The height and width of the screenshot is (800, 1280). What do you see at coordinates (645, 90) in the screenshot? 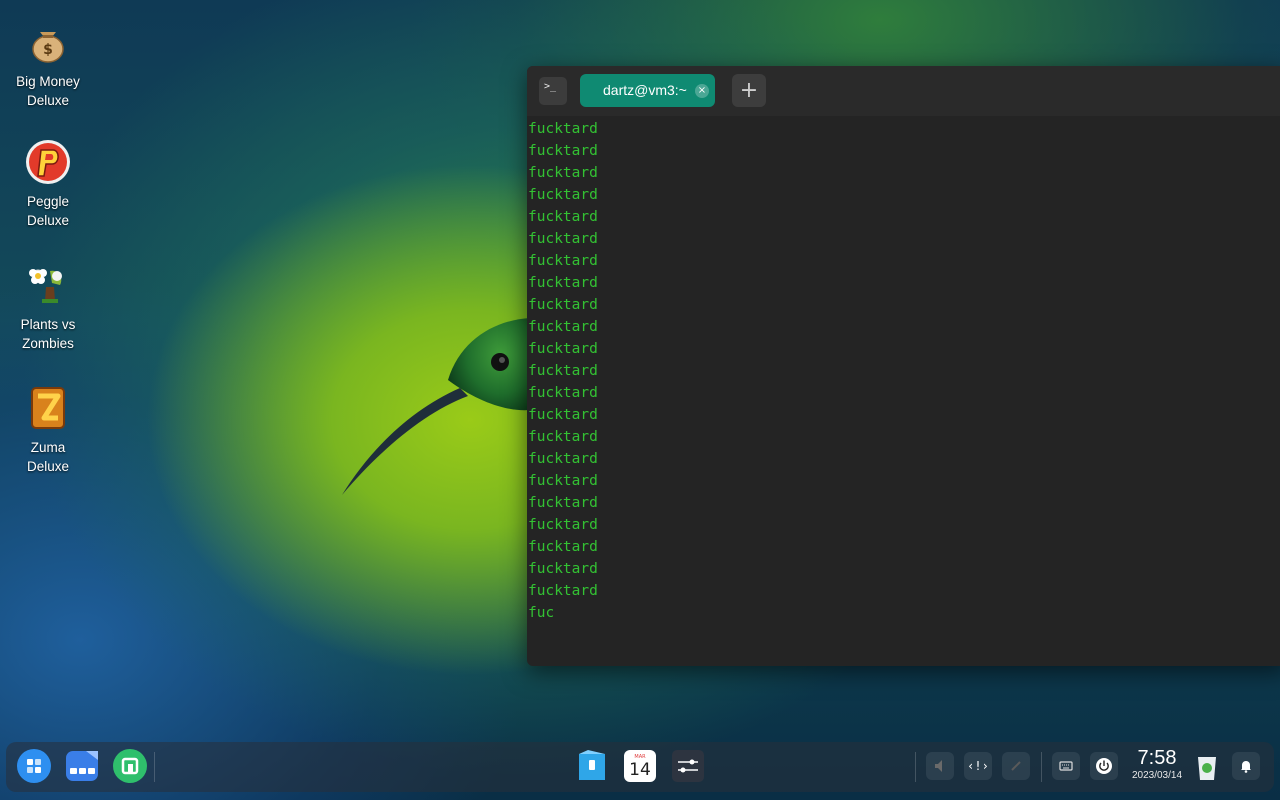
I see `terminal-tab-title: dartz@vm3:~` at bounding box center [645, 90].